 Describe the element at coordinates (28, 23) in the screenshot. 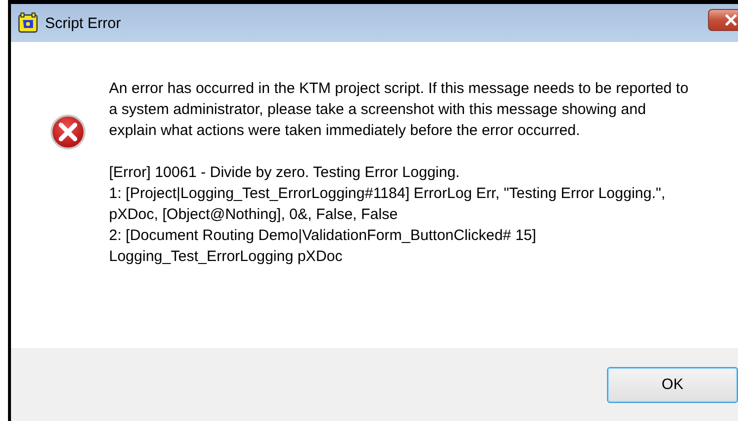

I see `app-icon` at that location.